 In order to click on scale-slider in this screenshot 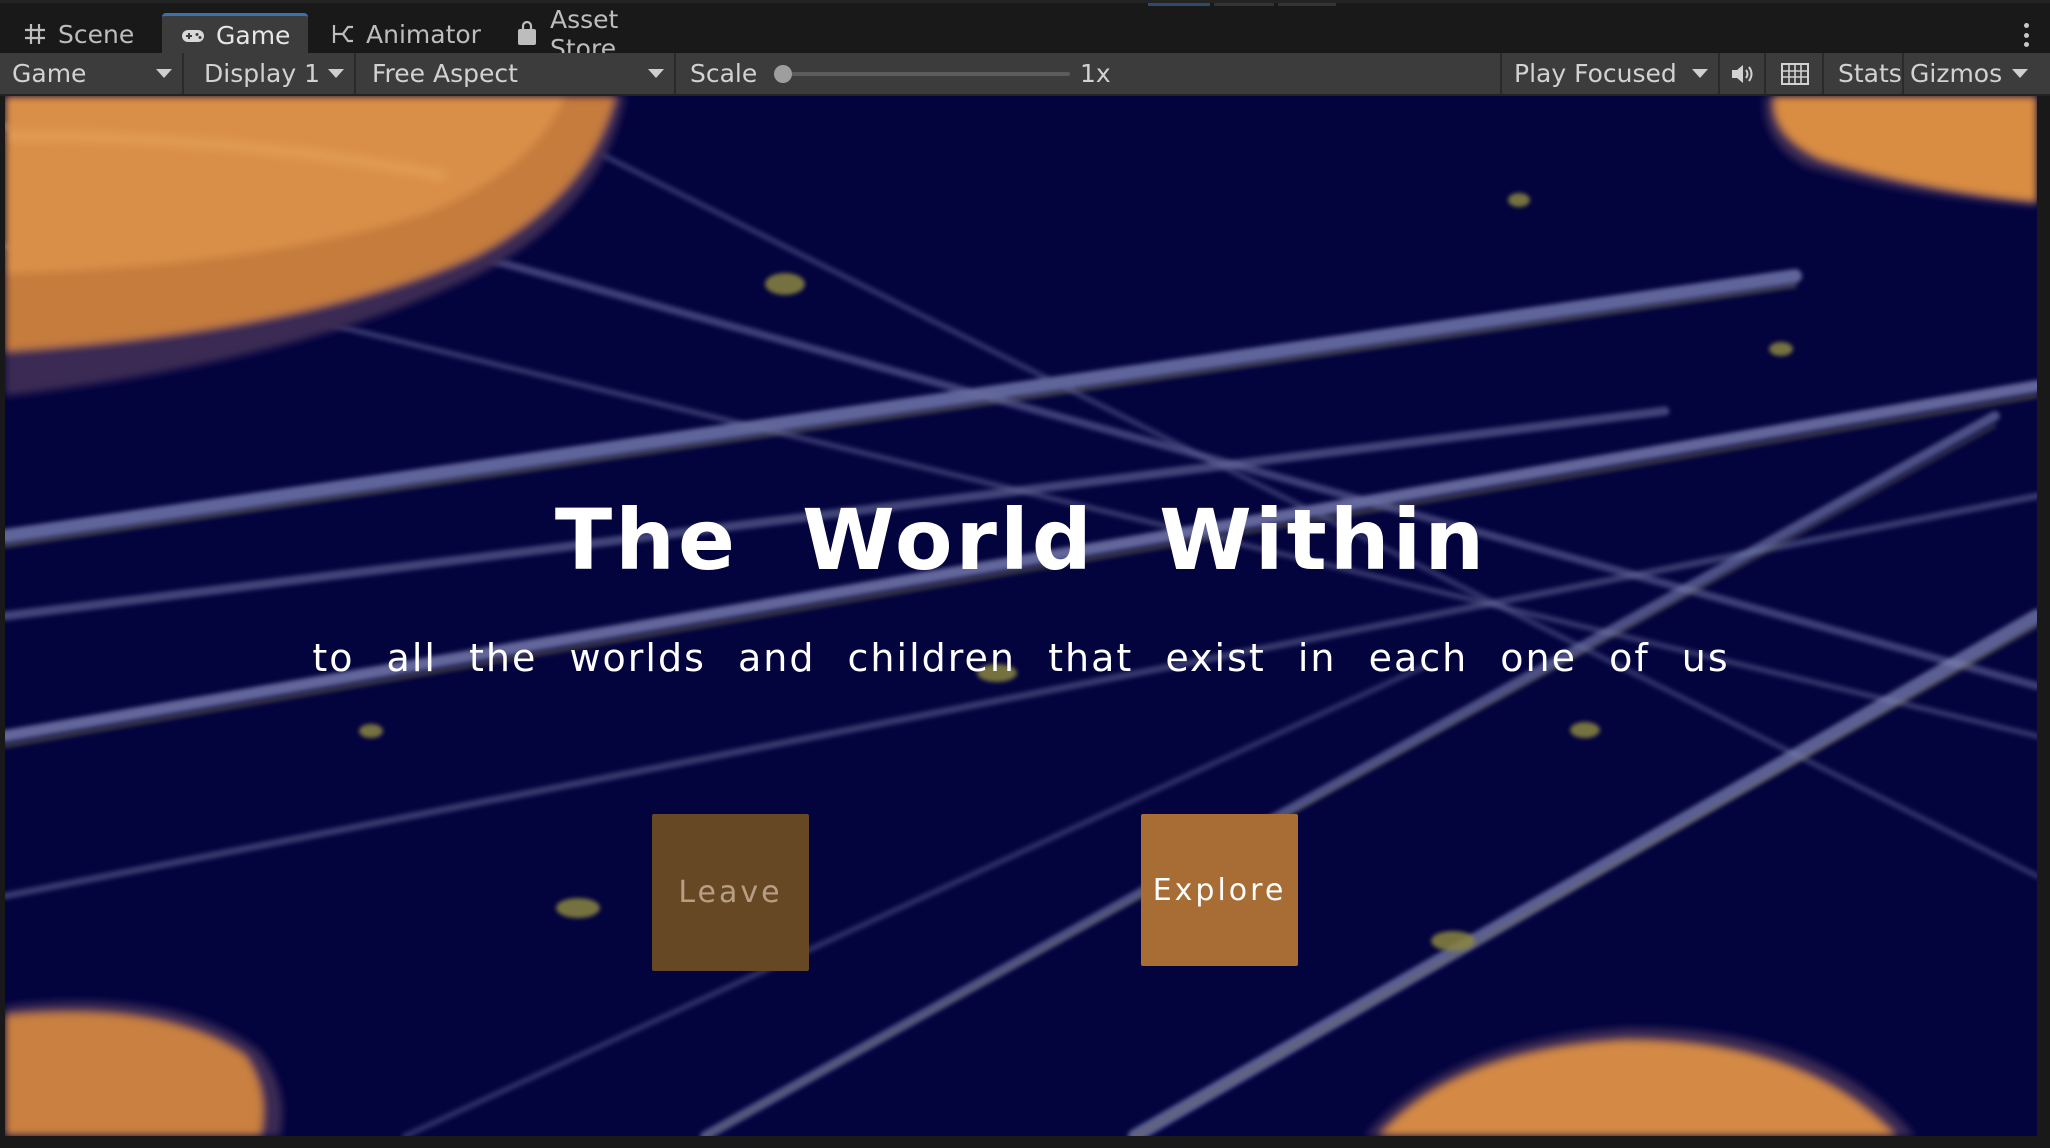, I will do `click(922, 74)`.